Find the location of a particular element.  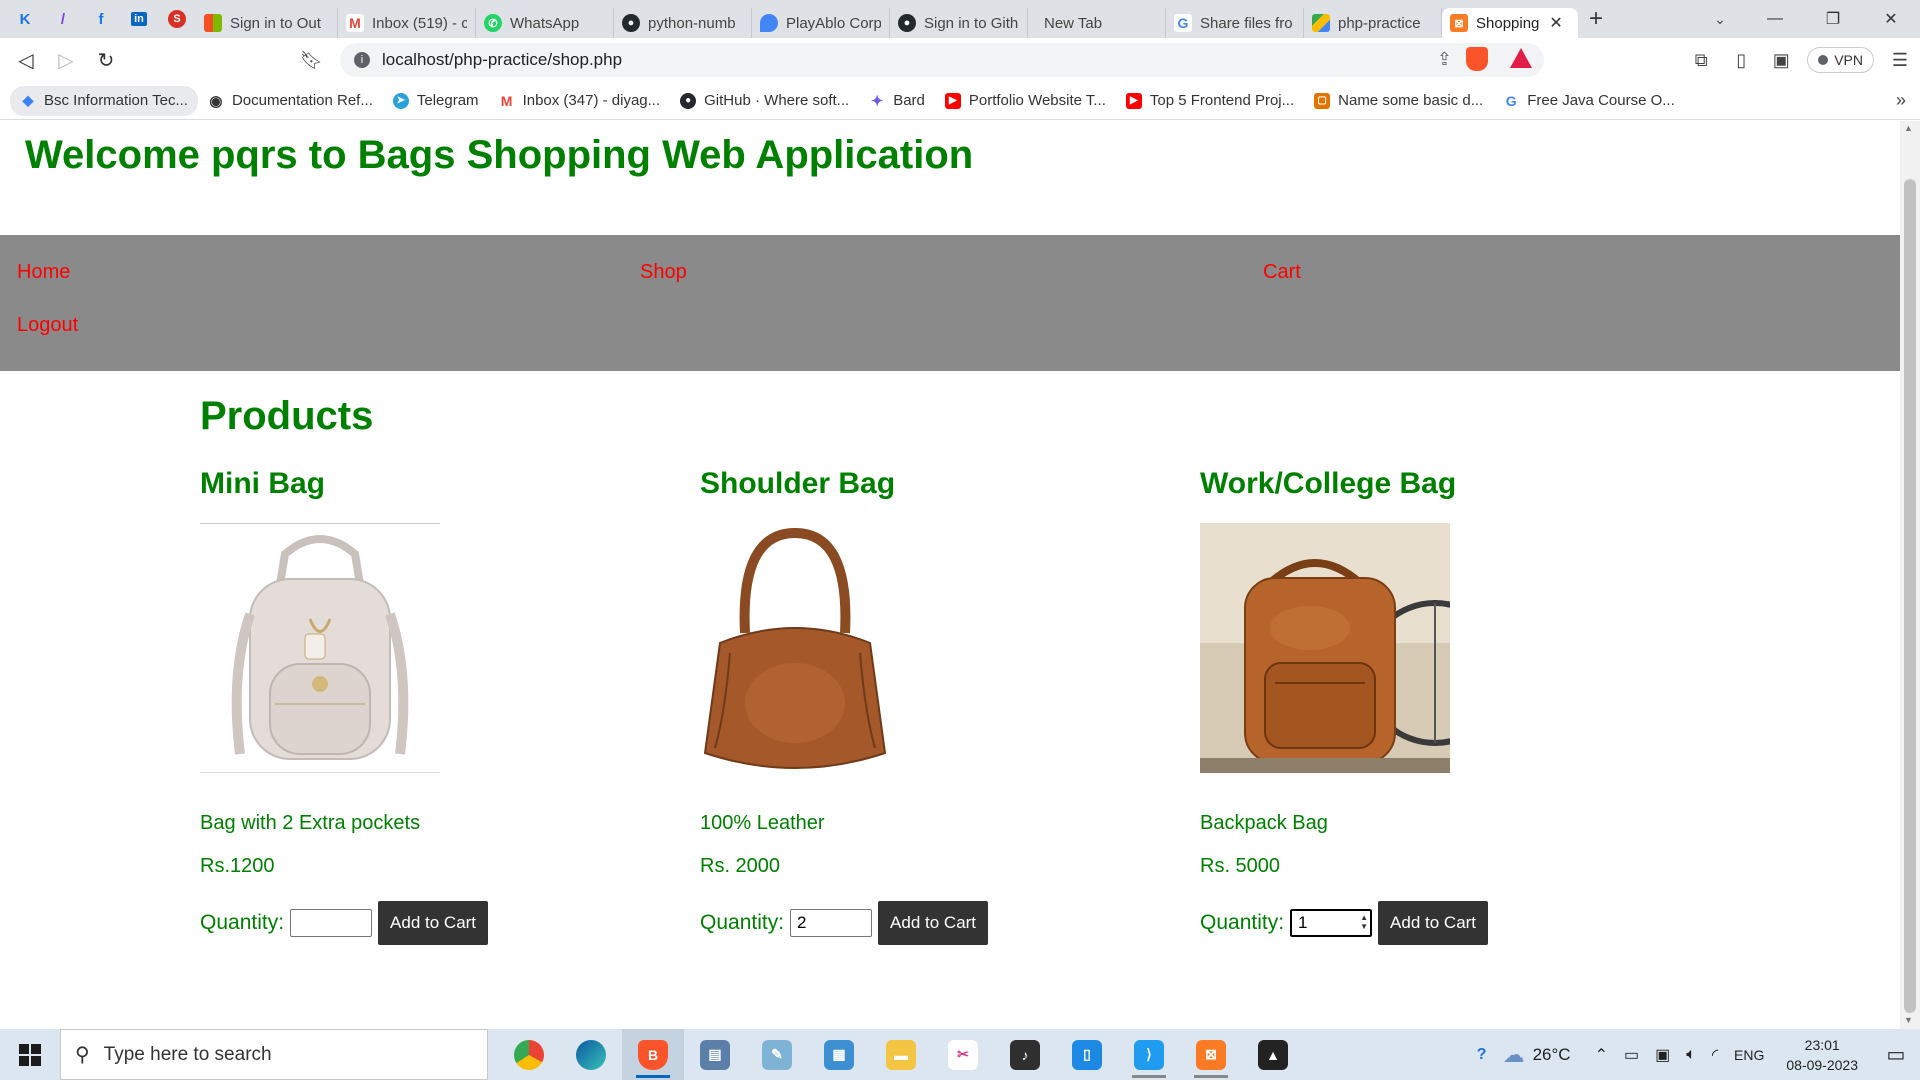

taskbar-network-app: ▤ is located at coordinates (715, 1054).